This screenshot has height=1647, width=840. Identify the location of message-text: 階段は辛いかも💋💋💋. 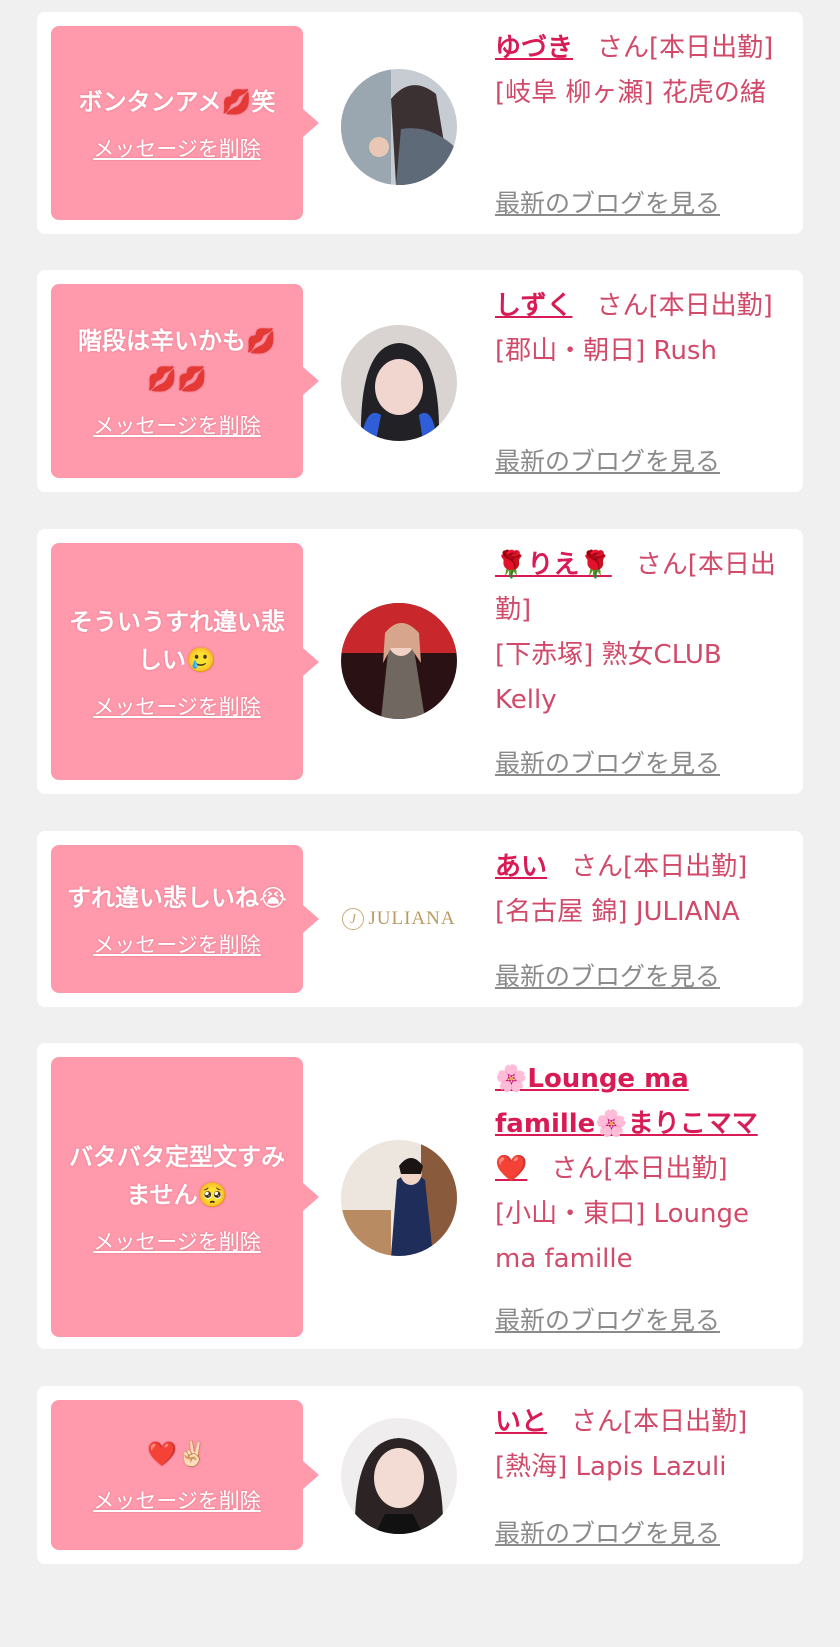
(177, 360).